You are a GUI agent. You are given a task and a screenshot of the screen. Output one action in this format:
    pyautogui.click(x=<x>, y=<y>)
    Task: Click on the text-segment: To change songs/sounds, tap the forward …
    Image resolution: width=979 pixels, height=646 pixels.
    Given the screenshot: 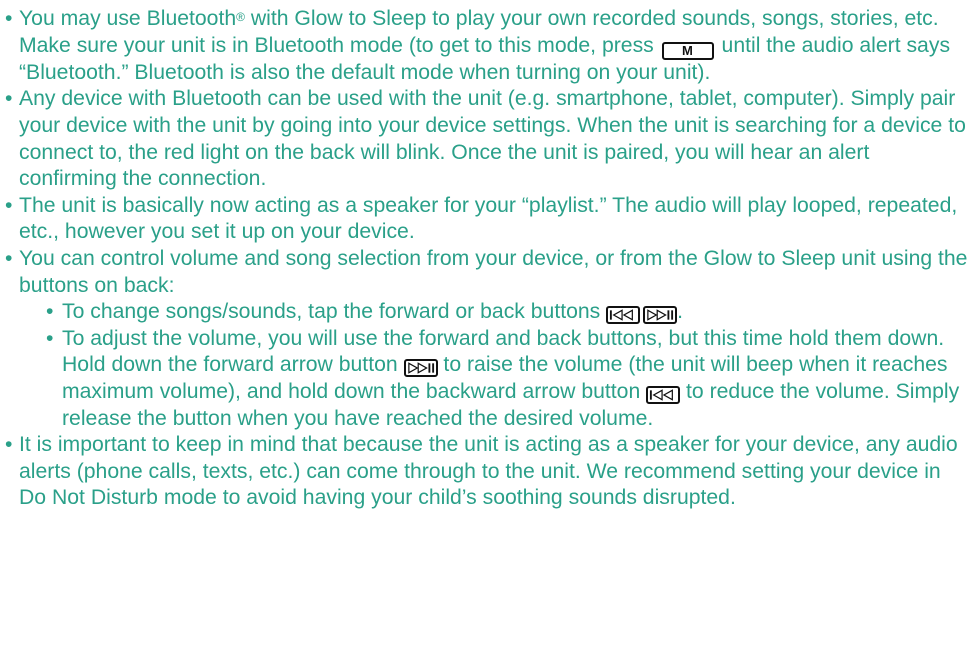 What is the action you would take?
    pyautogui.click(x=334, y=312)
    